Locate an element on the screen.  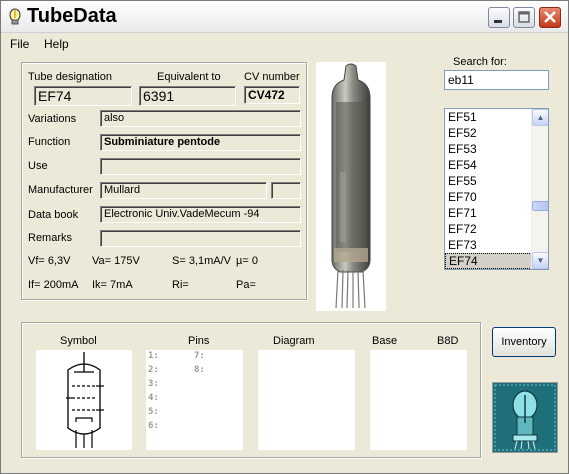
tube-photo is located at coordinates (351, 186).